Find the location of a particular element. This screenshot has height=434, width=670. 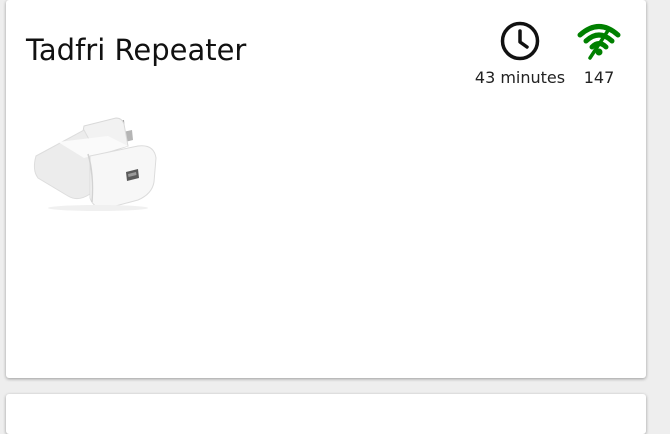

link-quality-value: 147 is located at coordinates (599, 77).